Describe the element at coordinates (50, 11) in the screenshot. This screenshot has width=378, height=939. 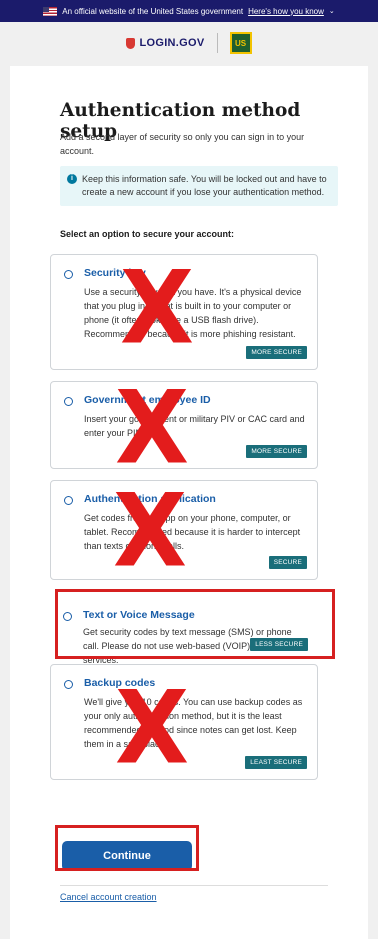
I see `us-flag-icon` at that location.